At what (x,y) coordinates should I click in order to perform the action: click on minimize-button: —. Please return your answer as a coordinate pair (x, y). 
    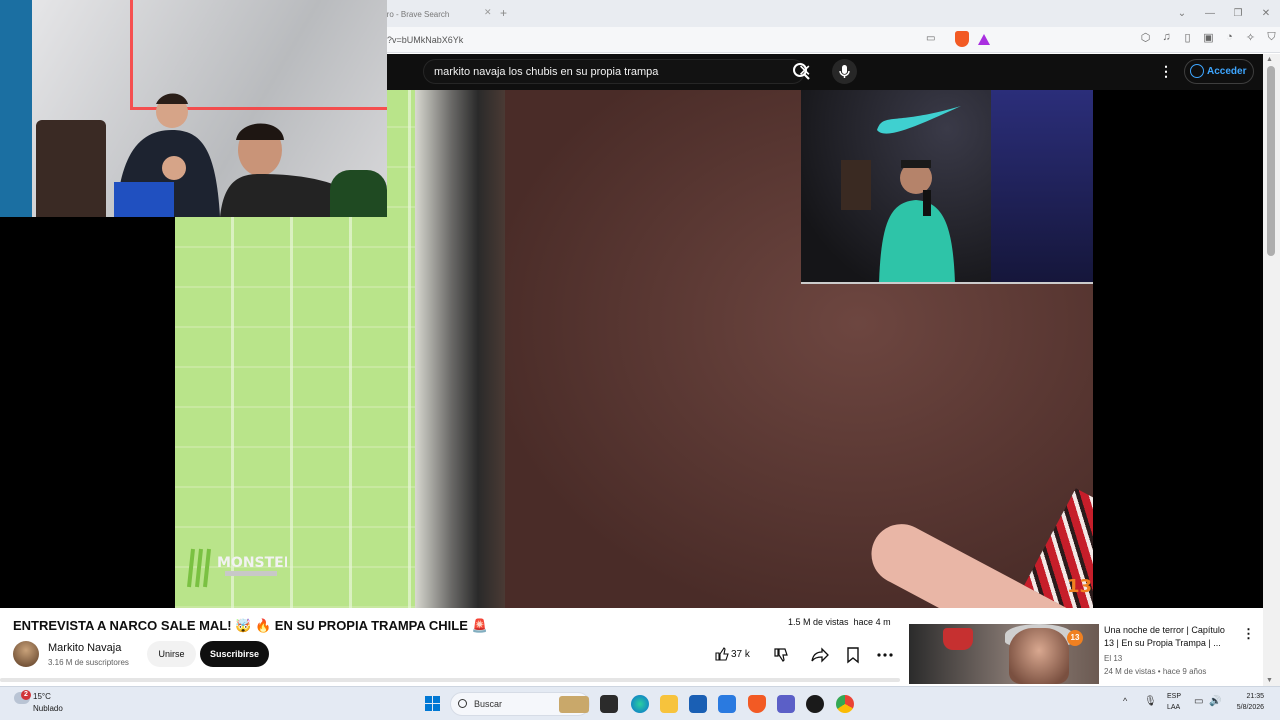
    Looking at the image, I should click on (1210, 13).